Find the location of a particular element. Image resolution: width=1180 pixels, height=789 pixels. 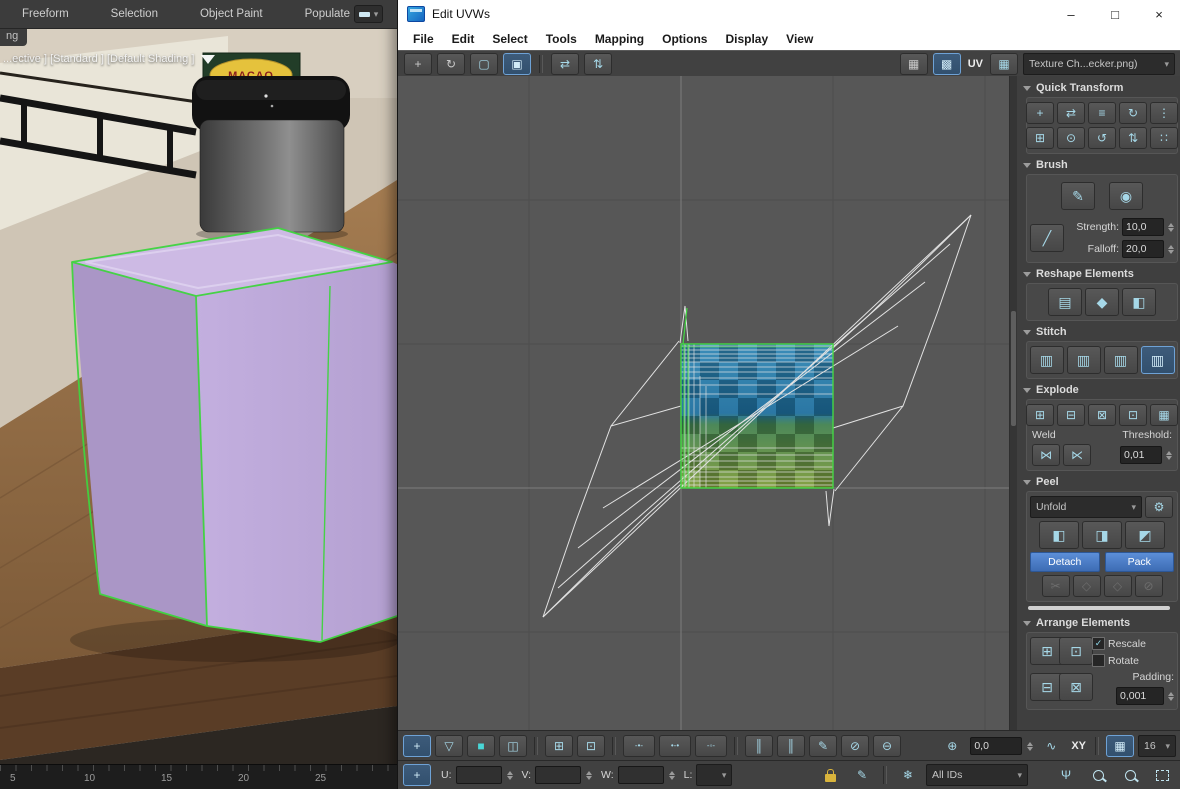

ribbon-tab-populate: Populate is located at coordinates (327, 14).